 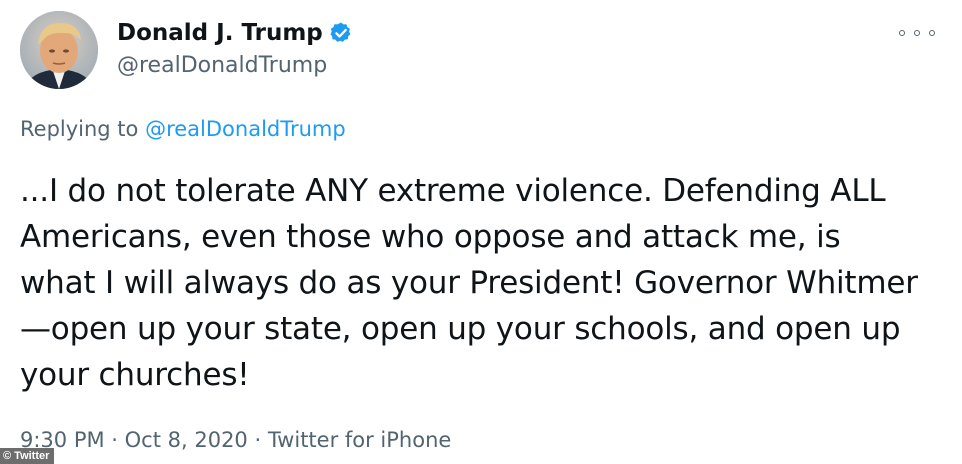 What do you see at coordinates (245, 129) in the screenshot?
I see `replying-to-handle-link: @realDonaldTrump` at bounding box center [245, 129].